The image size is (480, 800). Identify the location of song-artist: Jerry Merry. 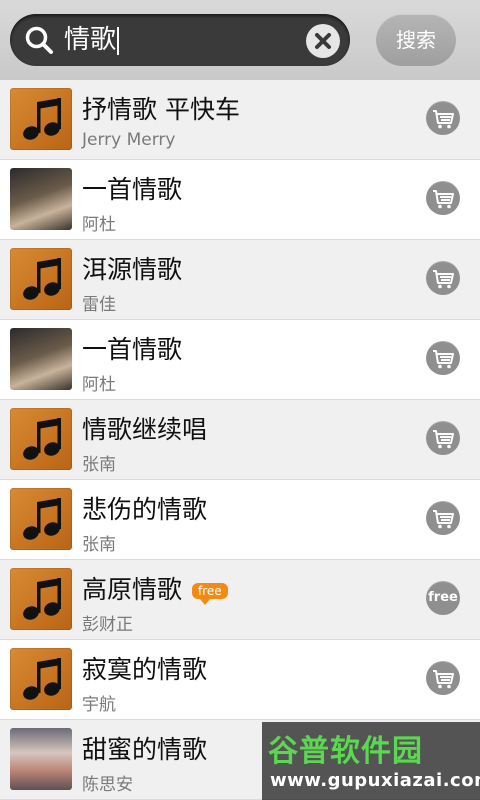
(129, 140).